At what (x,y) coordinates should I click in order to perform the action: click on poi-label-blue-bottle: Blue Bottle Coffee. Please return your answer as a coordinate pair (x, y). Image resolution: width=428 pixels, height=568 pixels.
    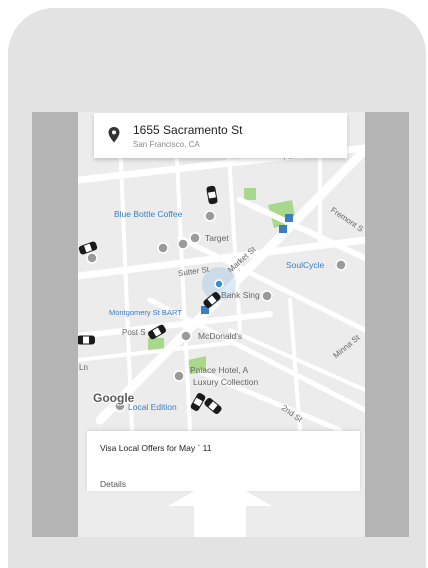
    Looking at the image, I should click on (148, 214).